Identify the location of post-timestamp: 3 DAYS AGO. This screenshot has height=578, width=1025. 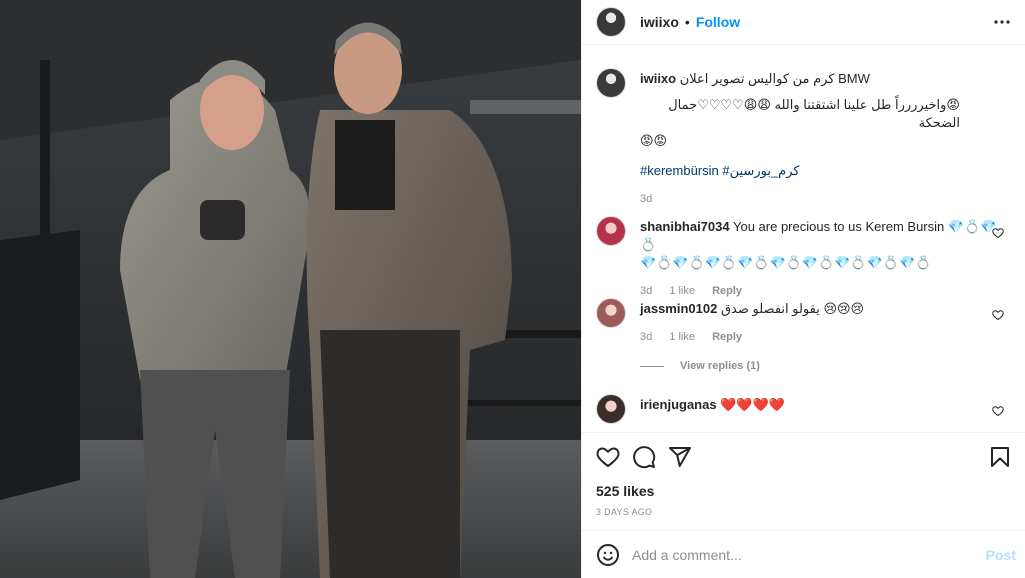
(624, 512).